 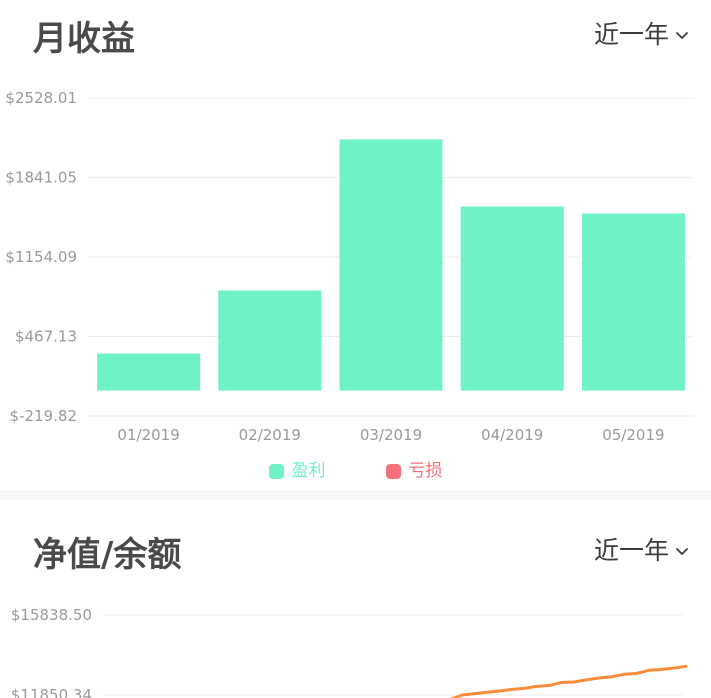 What do you see at coordinates (355, 471) in the screenshot?
I see `bar-chart-legend: 盈利 亏损` at bounding box center [355, 471].